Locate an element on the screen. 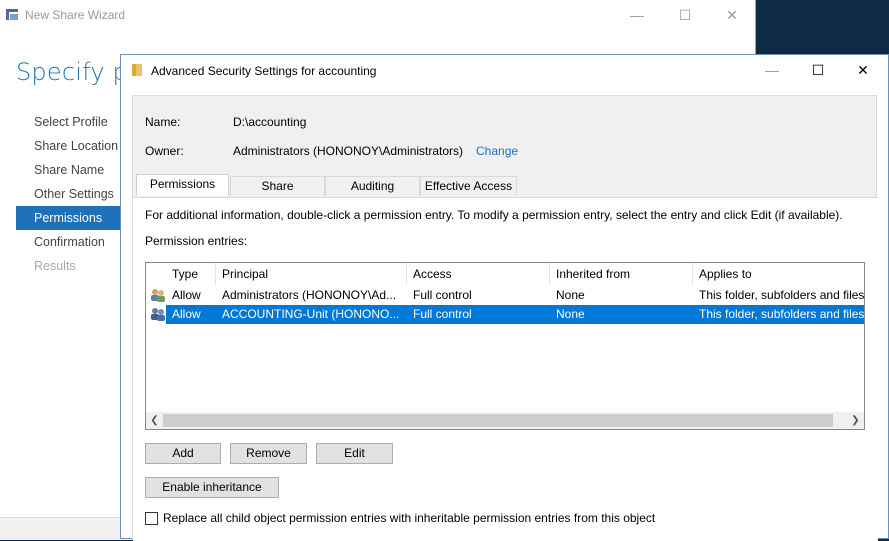 This screenshot has height=541, width=889. wizard-titlebar: New Share Wizard — ☐ ✕ is located at coordinates (377, 15).